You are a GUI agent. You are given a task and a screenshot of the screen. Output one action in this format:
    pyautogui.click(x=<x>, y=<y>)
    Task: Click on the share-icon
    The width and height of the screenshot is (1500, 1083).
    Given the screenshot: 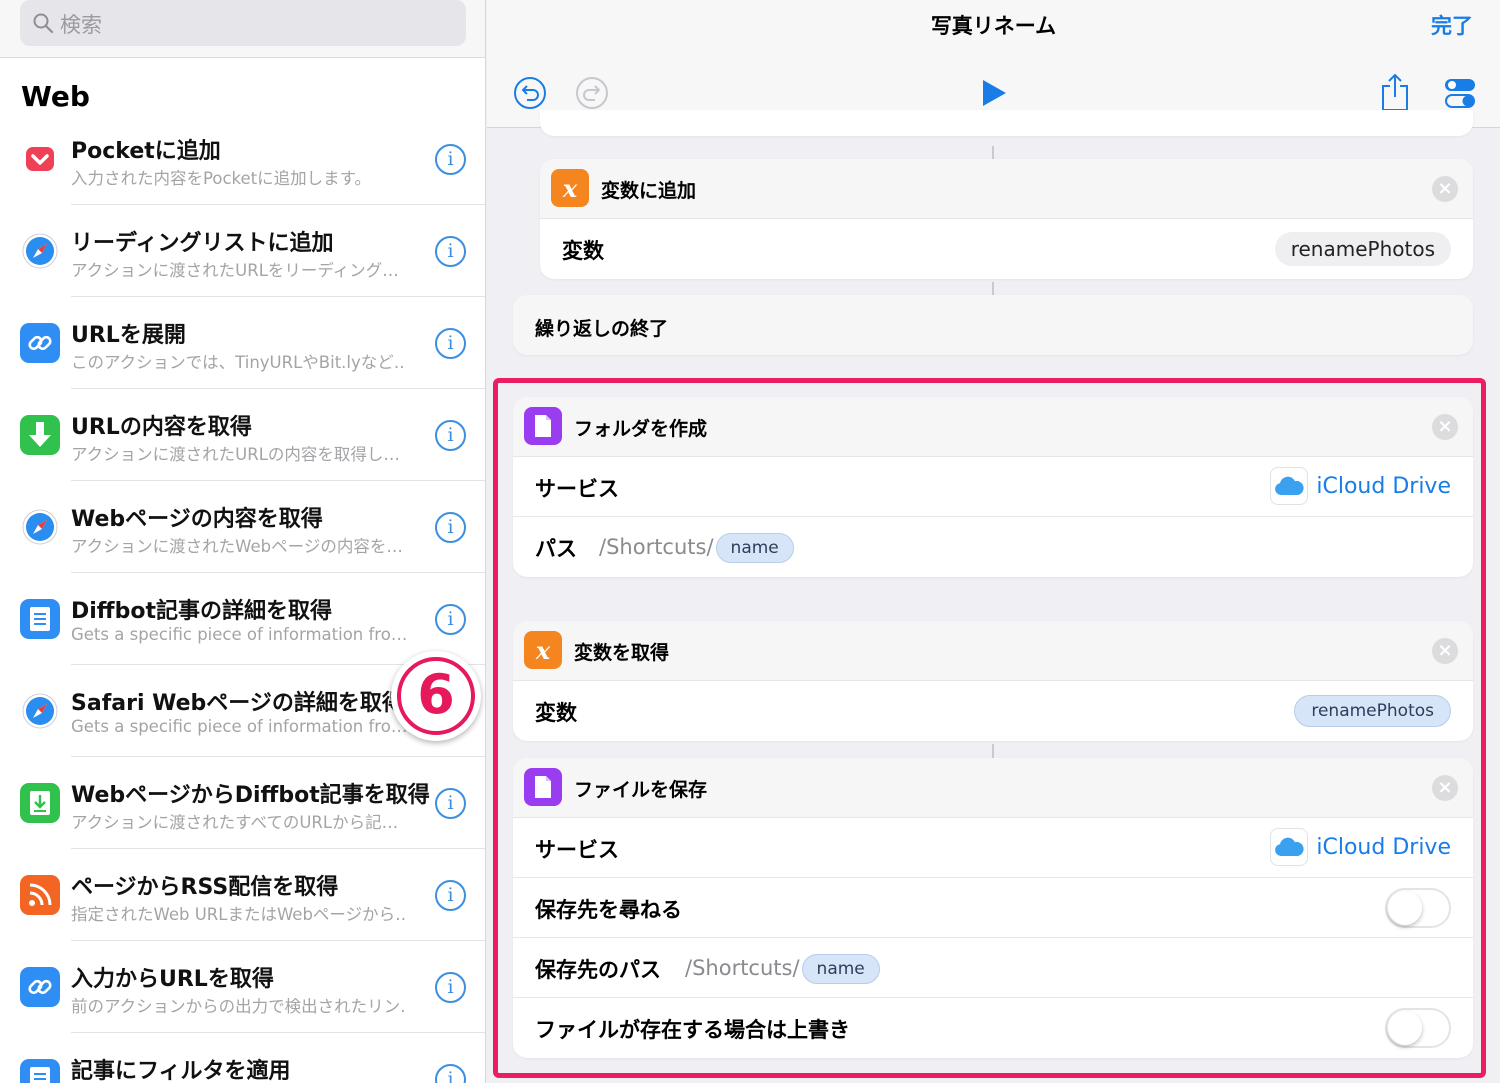 What is the action you would take?
    pyautogui.click(x=1395, y=92)
    